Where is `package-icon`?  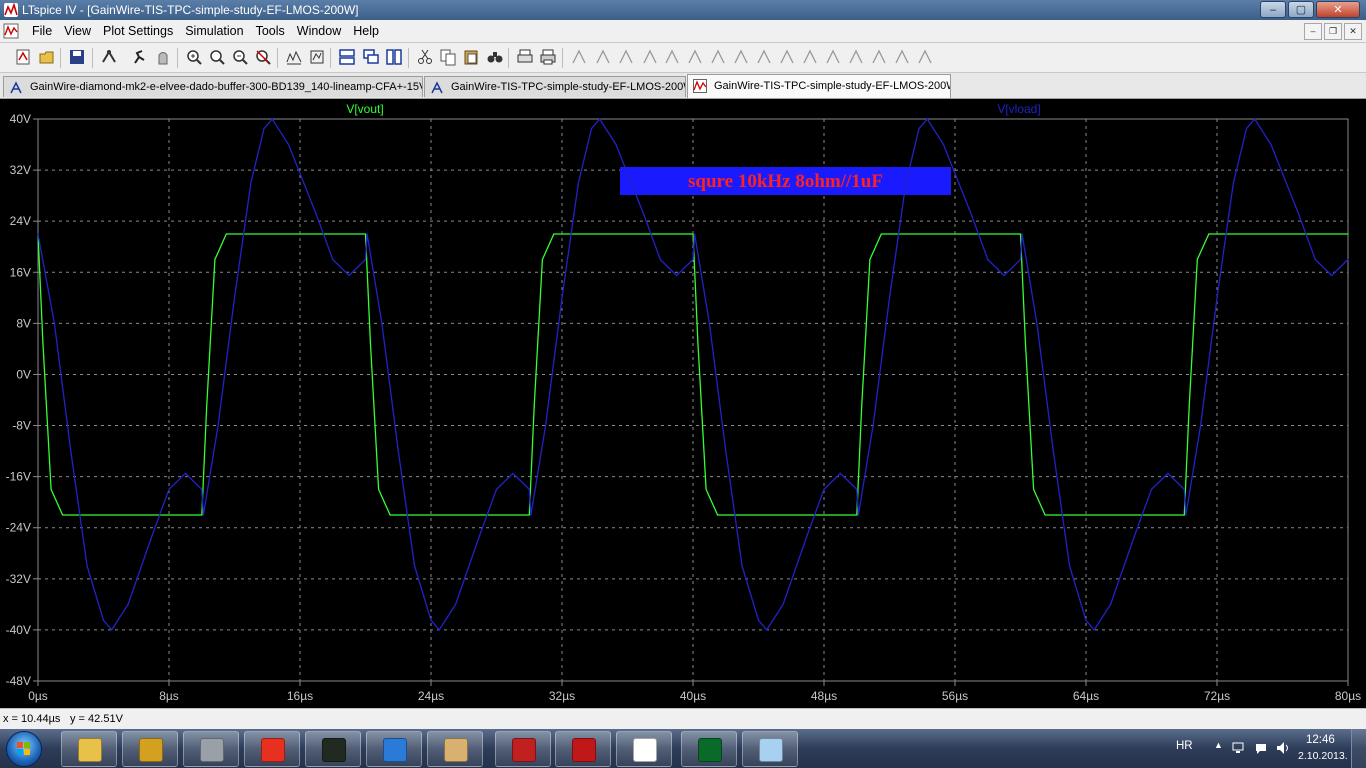
package-icon is located at coordinates (151, 750).